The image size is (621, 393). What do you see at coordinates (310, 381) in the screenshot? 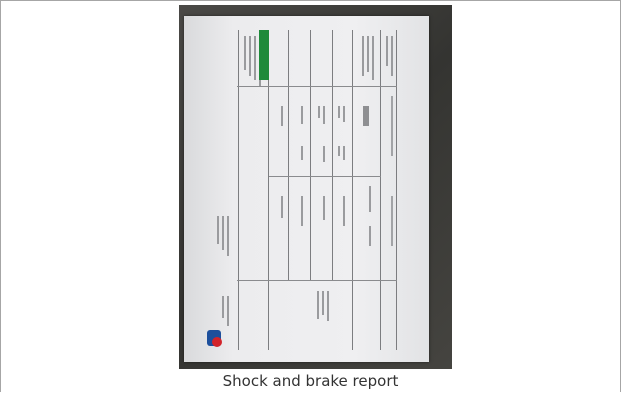
I see `figure-caption: Shock and brake report` at bounding box center [310, 381].